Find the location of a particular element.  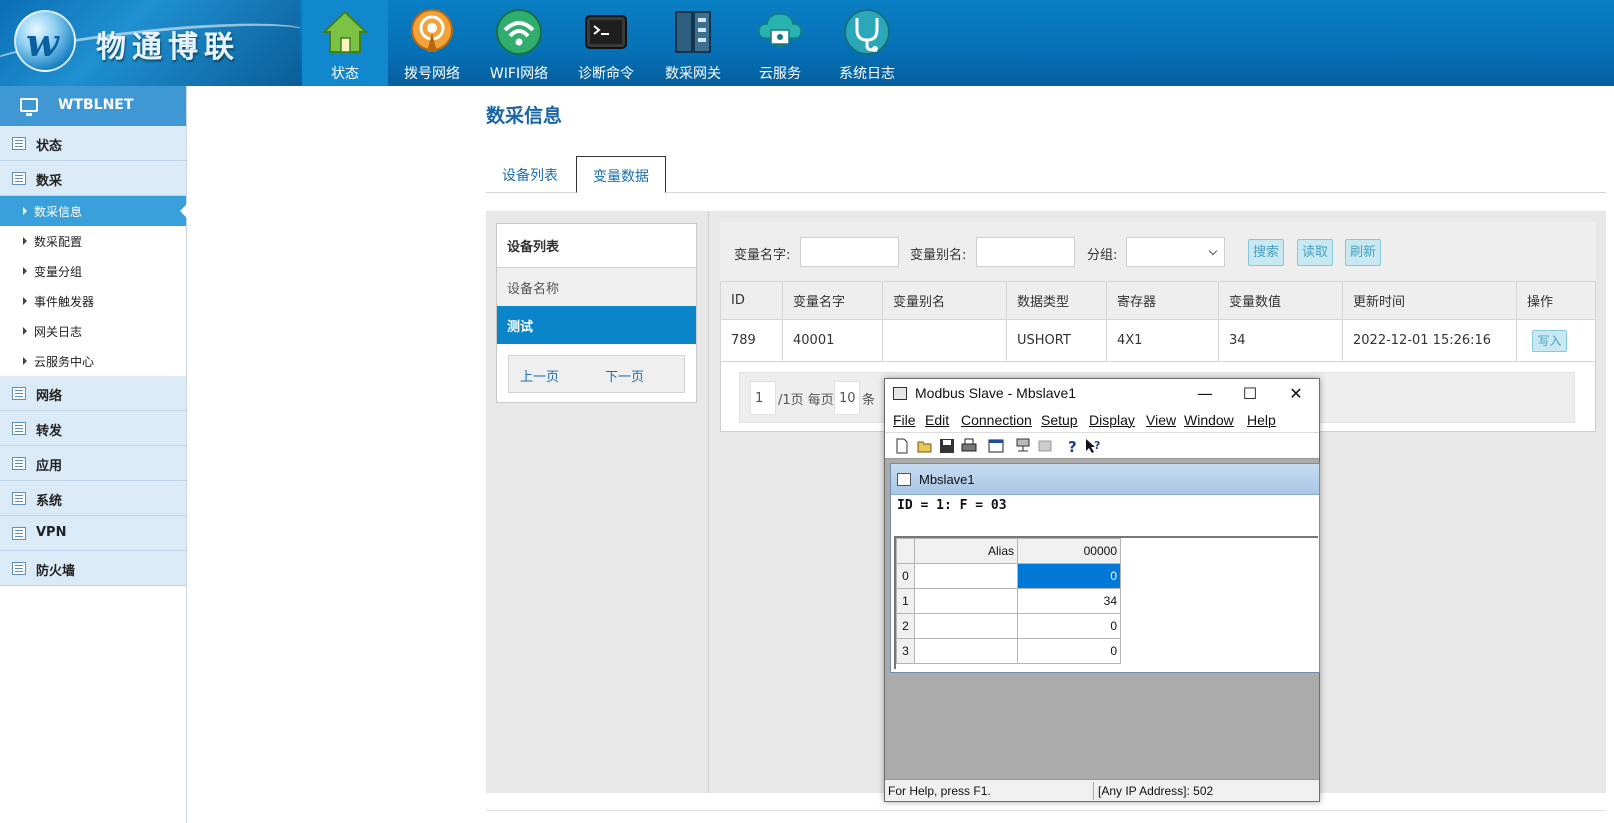

next-page-link: 下一页 is located at coordinates (624, 375).